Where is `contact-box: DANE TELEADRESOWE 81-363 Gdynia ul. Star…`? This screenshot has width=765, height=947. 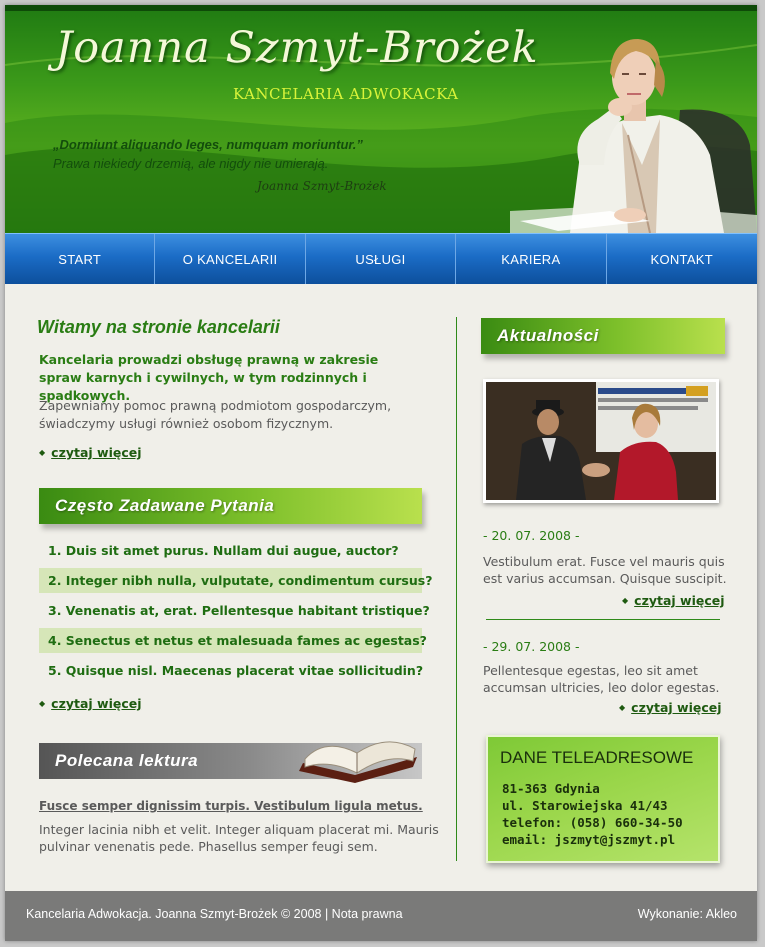 contact-box: DANE TELEADRESOWE 81-363 Gdynia ul. Star… is located at coordinates (603, 799).